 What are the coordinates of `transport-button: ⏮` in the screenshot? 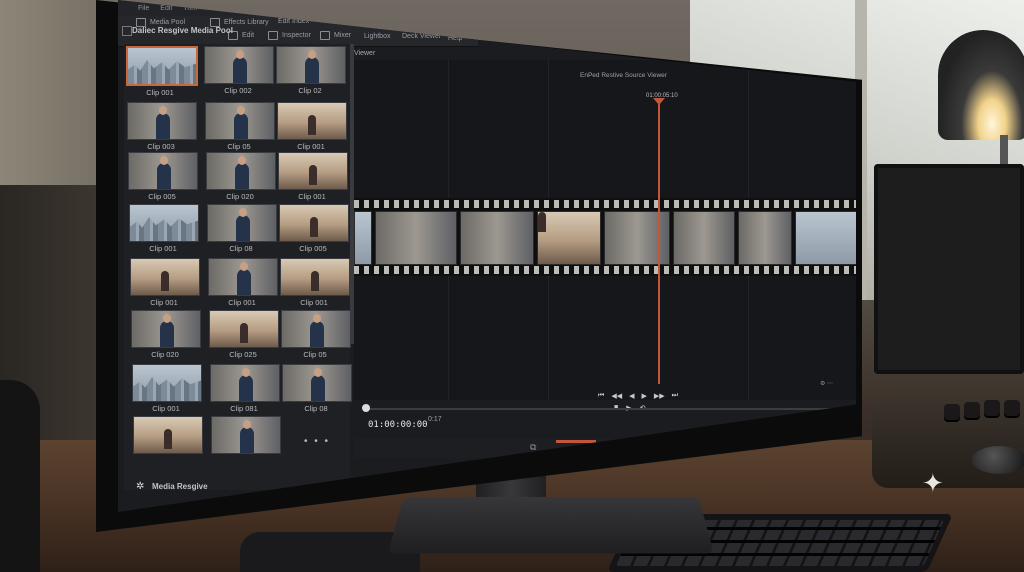 It's located at (601, 396).